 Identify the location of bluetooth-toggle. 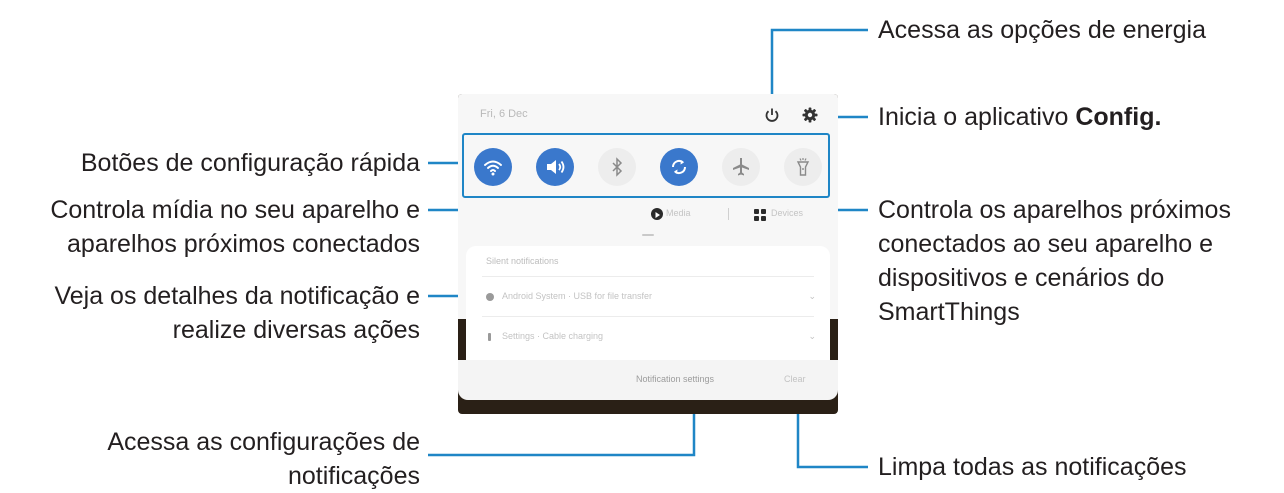
(617, 167).